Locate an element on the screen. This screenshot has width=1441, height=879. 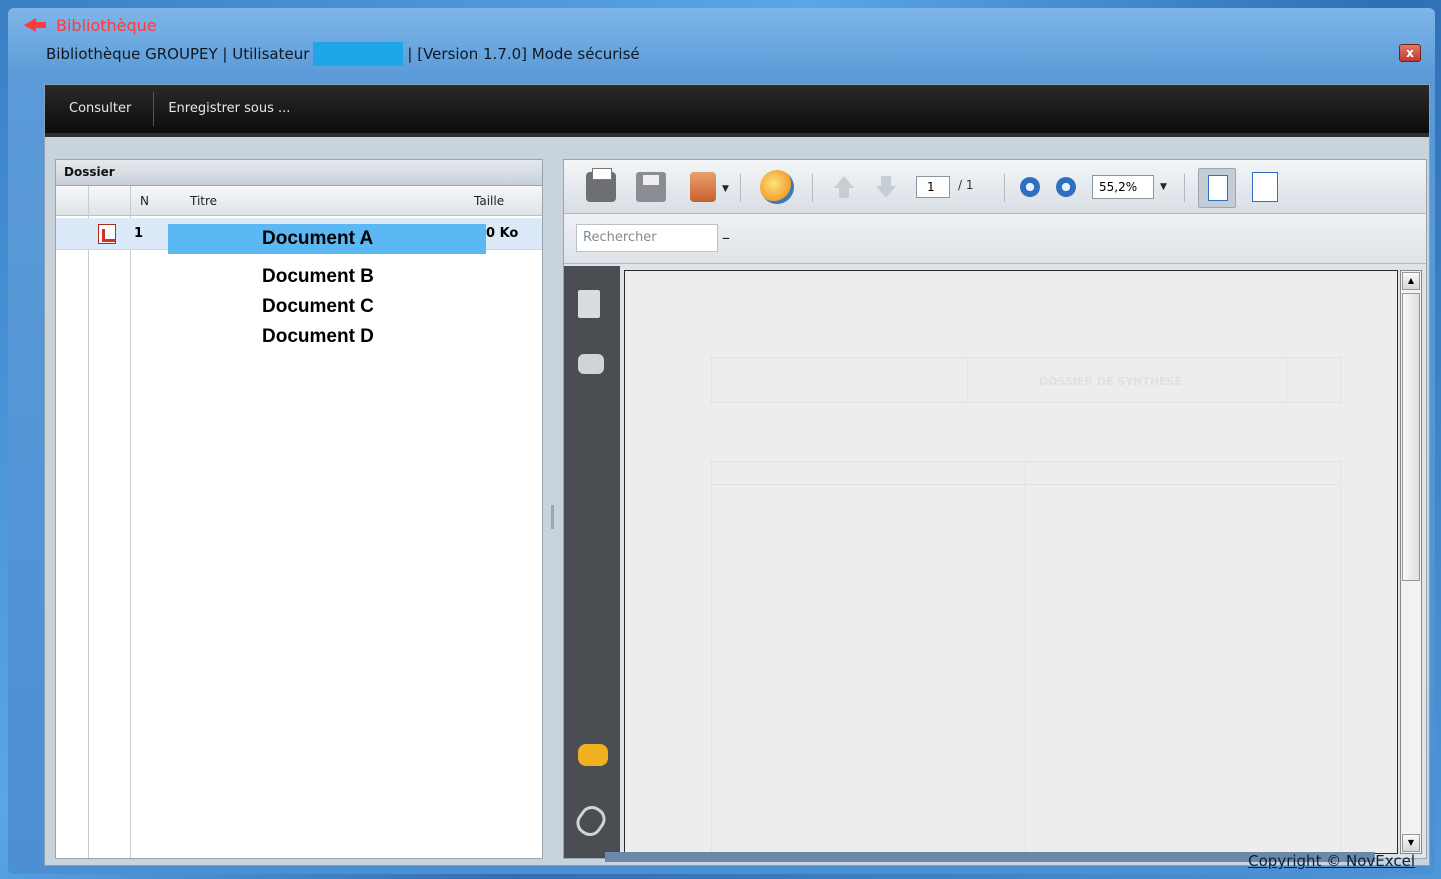
col-titre: Titre is located at coordinates (203, 201).